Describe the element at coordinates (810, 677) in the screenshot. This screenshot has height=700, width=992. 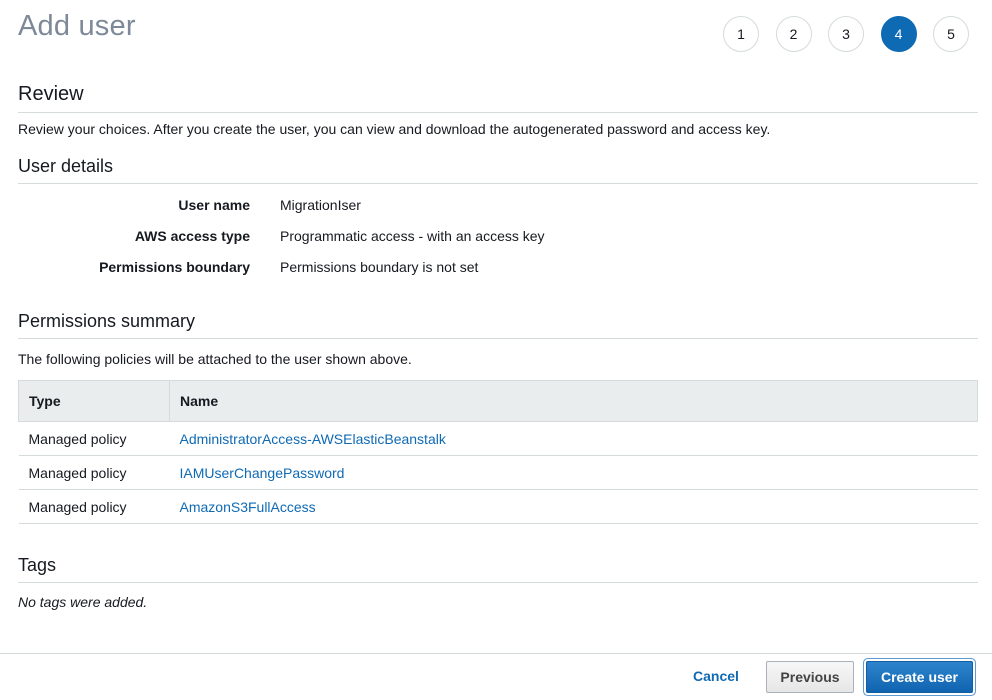
I see `previous-button: Previous` at that location.